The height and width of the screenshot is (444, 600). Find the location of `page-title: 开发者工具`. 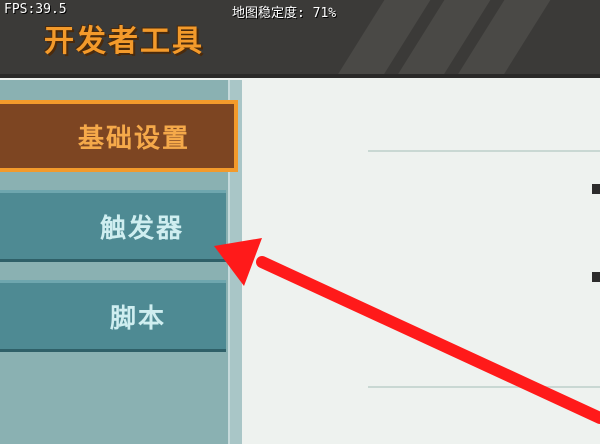

page-title: 开发者工具 is located at coordinates (124, 41).